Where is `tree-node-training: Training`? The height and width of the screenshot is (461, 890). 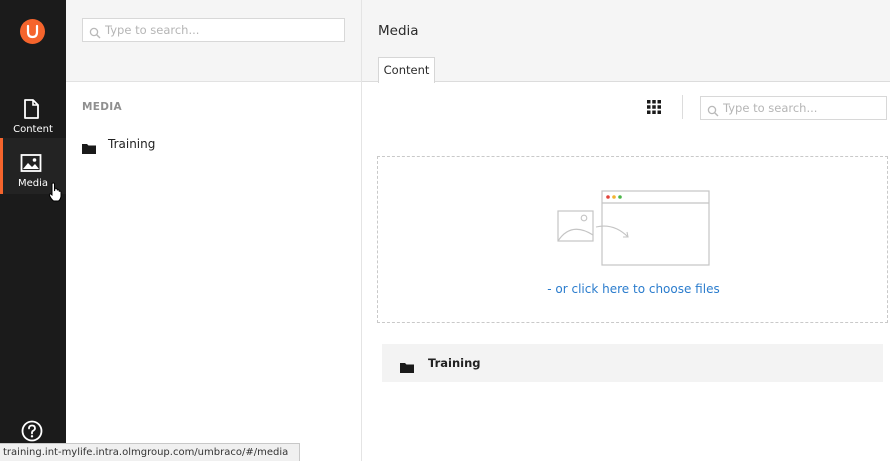 tree-node-training: Training is located at coordinates (212, 145).